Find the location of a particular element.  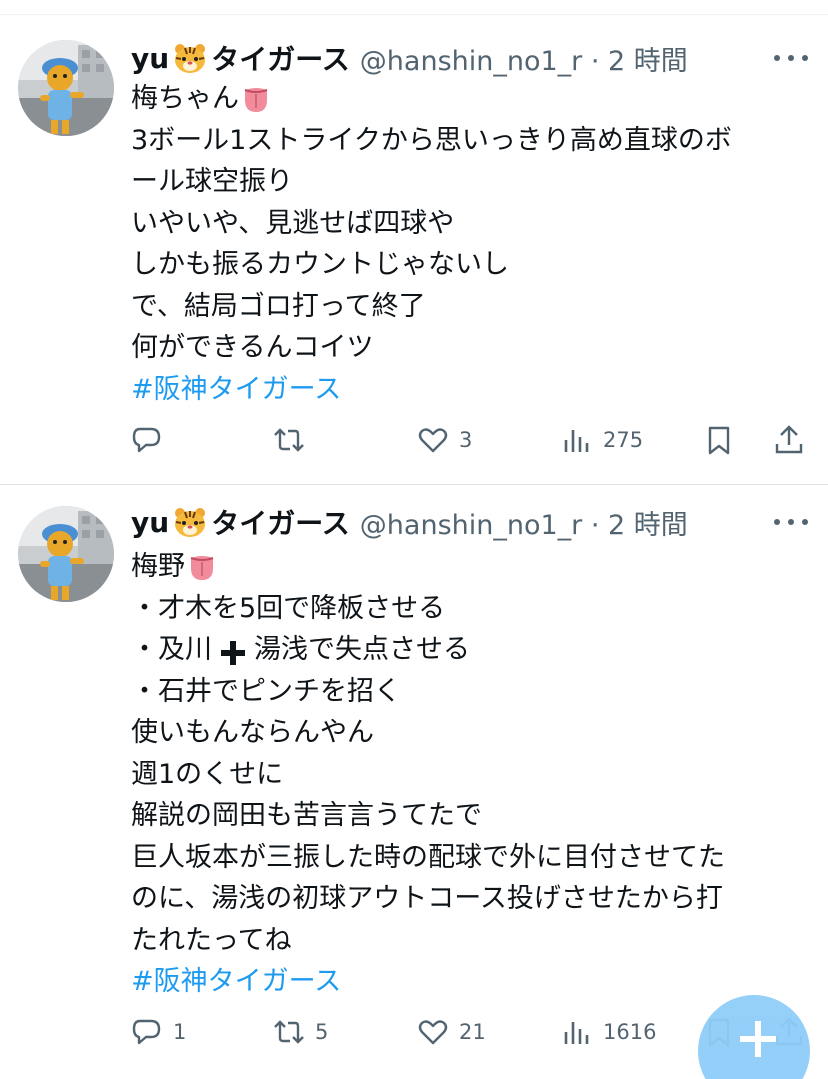

tweet-line: いやいや、見逃せば四球や is located at coordinates (293, 223).